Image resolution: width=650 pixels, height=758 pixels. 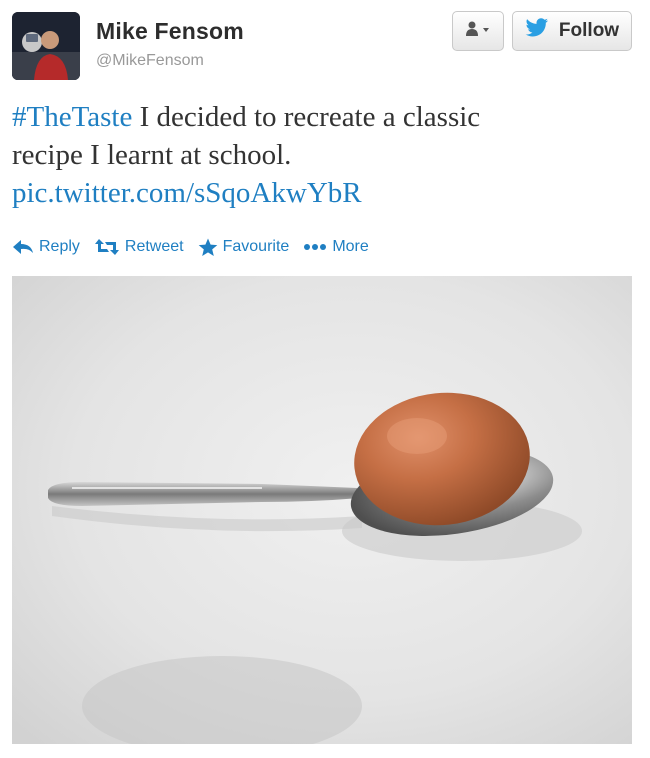 What do you see at coordinates (306, 117) in the screenshot?
I see `tweet-text-line1: I decided to recreate a classic` at bounding box center [306, 117].